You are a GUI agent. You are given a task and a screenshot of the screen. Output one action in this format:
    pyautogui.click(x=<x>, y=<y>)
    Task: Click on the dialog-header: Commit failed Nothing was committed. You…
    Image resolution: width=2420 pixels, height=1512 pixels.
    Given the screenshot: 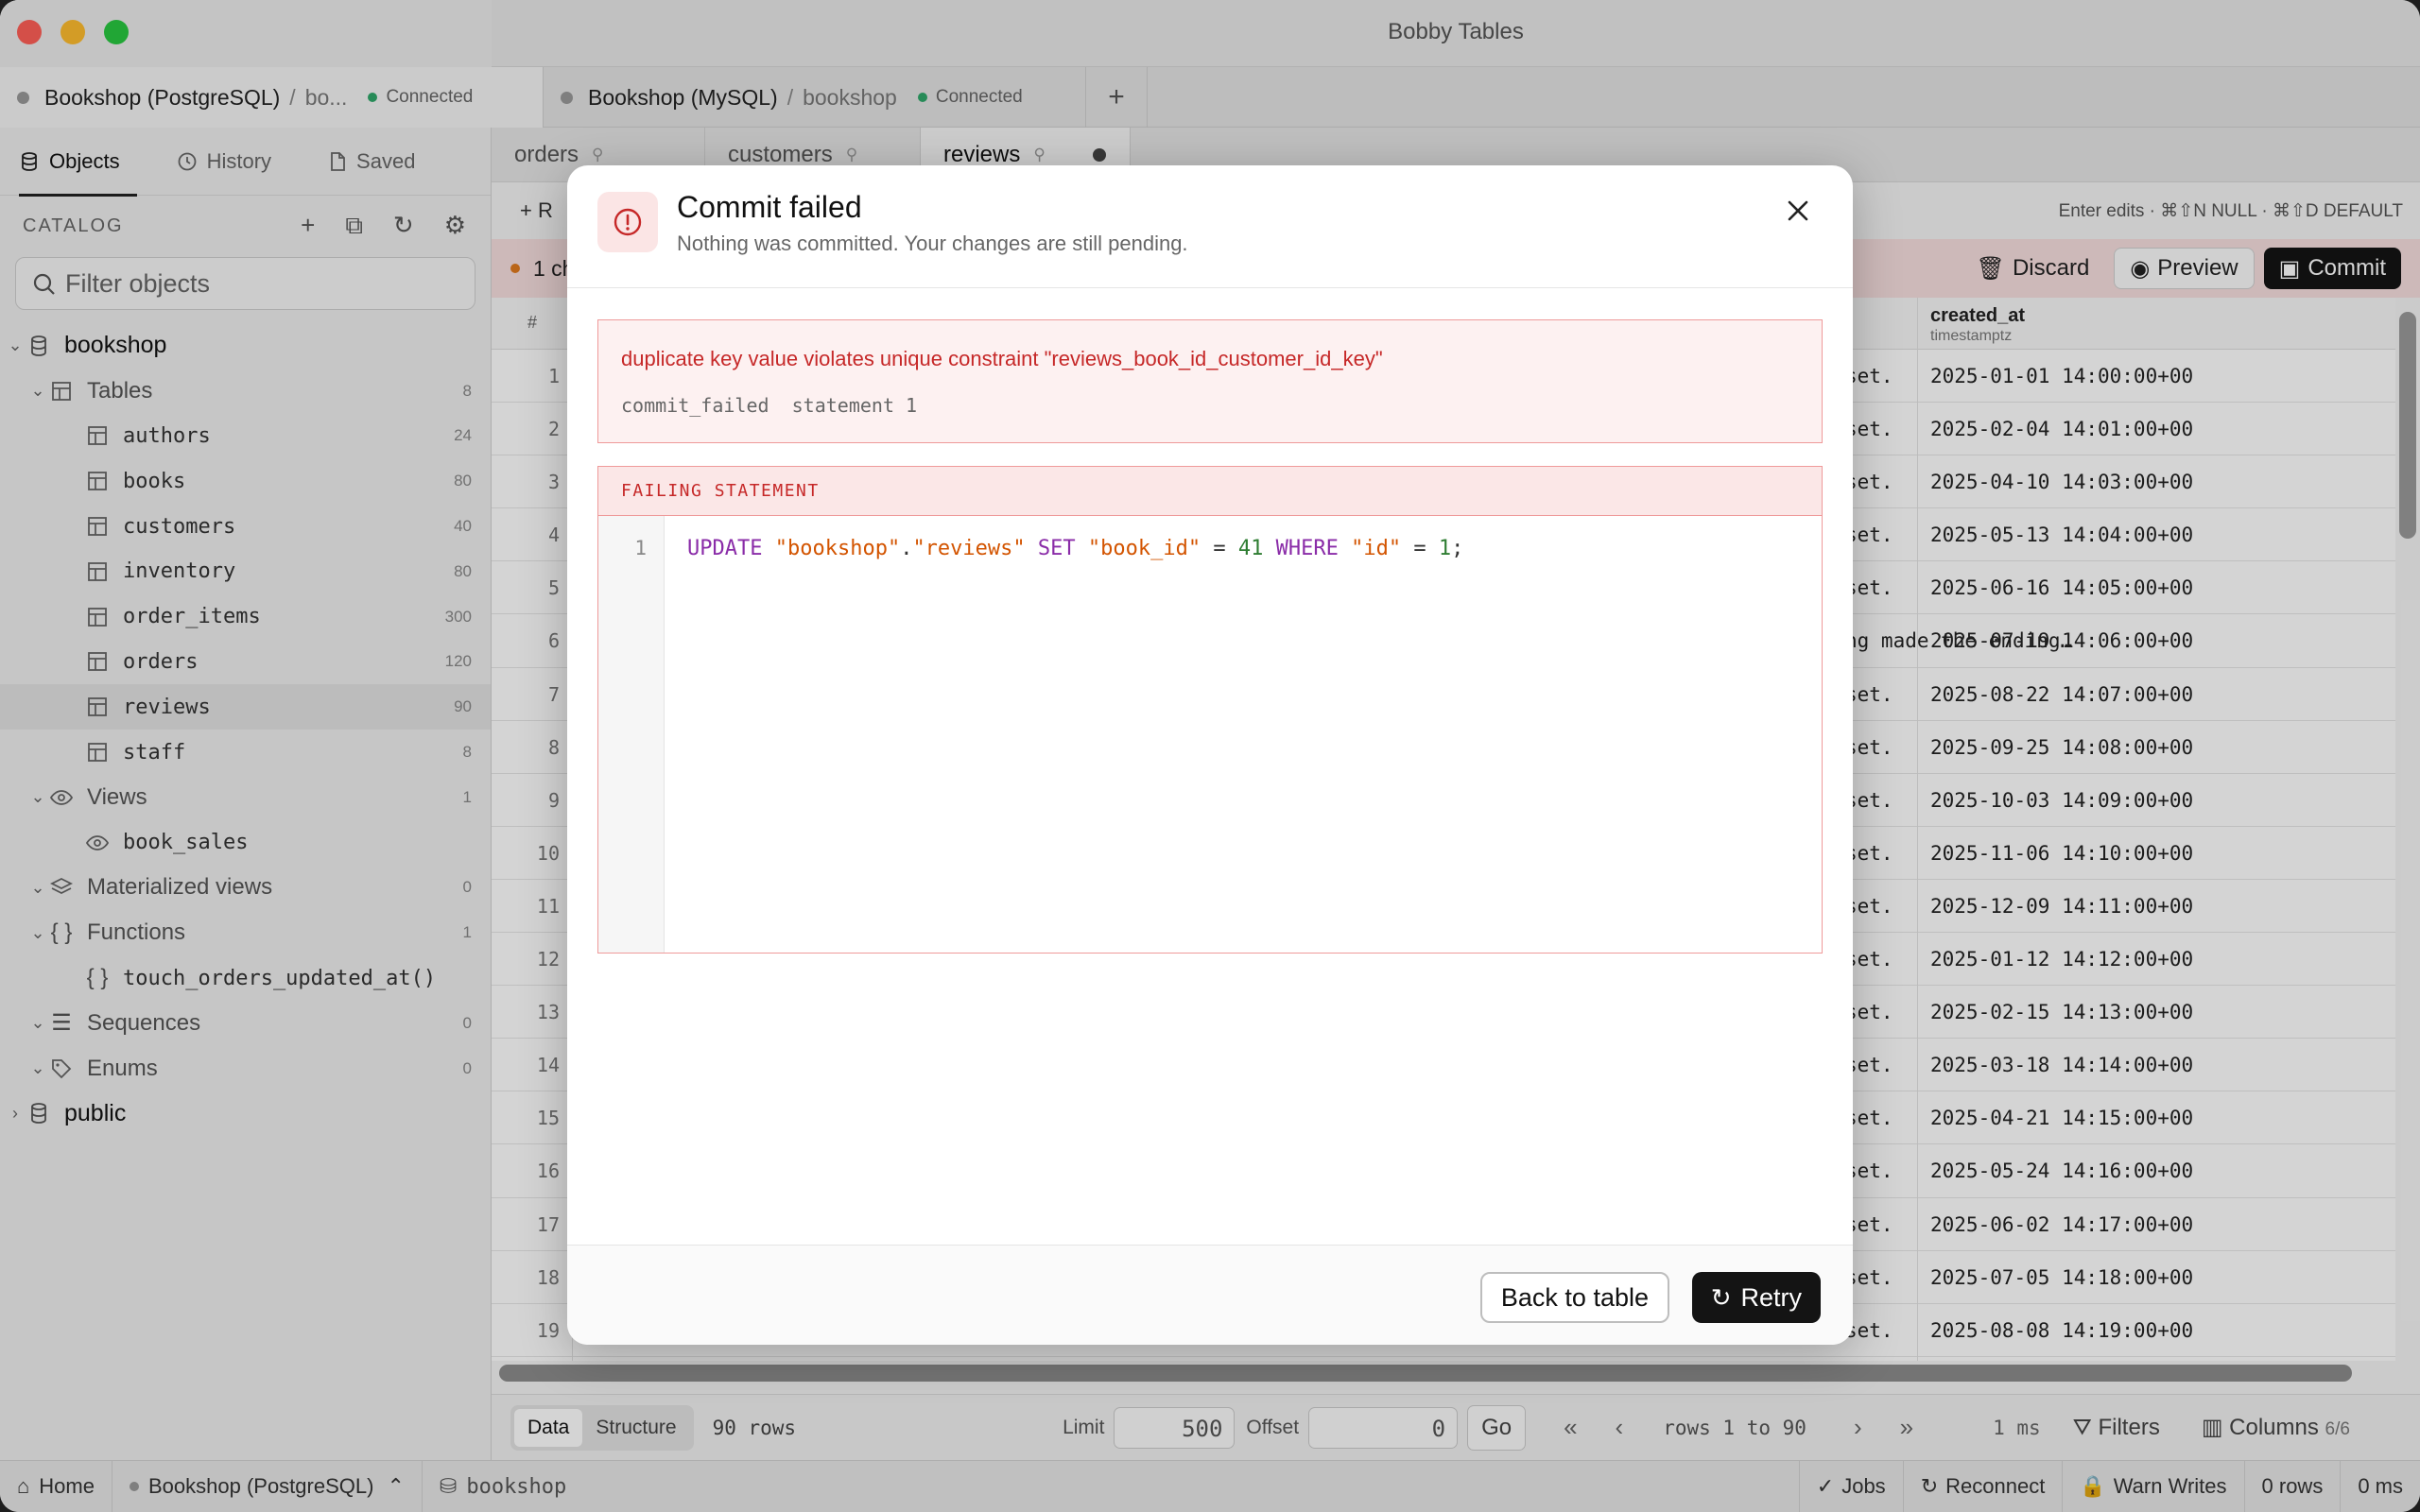 What is the action you would take?
    pyautogui.click(x=1210, y=226)
    